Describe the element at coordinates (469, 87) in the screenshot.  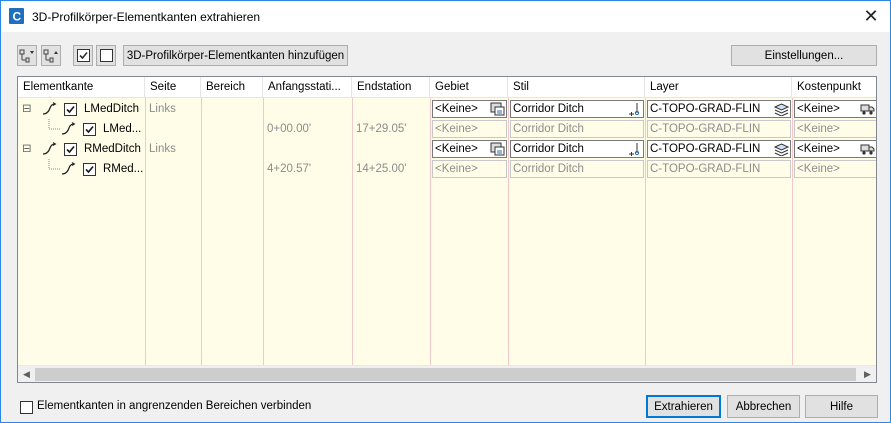
I see `column-header-site: Gebiet` at that location.